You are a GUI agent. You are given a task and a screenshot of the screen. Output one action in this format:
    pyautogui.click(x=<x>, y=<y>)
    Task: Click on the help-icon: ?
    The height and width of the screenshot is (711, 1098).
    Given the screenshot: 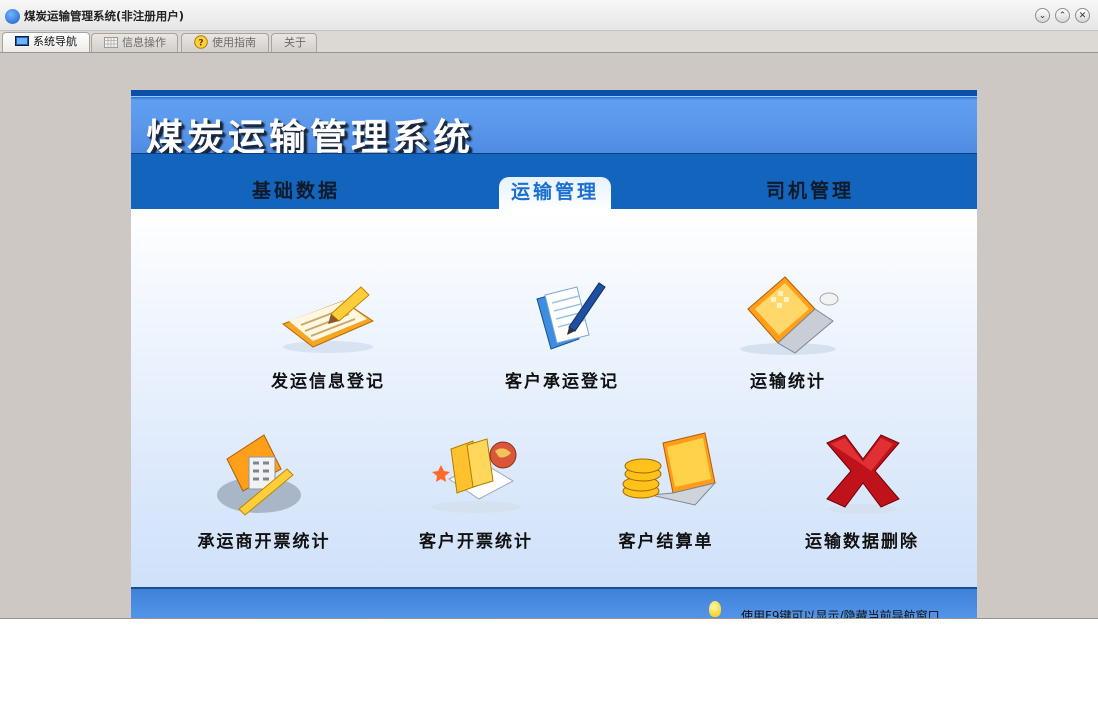 What is the action you would take?
    pyautogui.click(x=201, y=42)
    